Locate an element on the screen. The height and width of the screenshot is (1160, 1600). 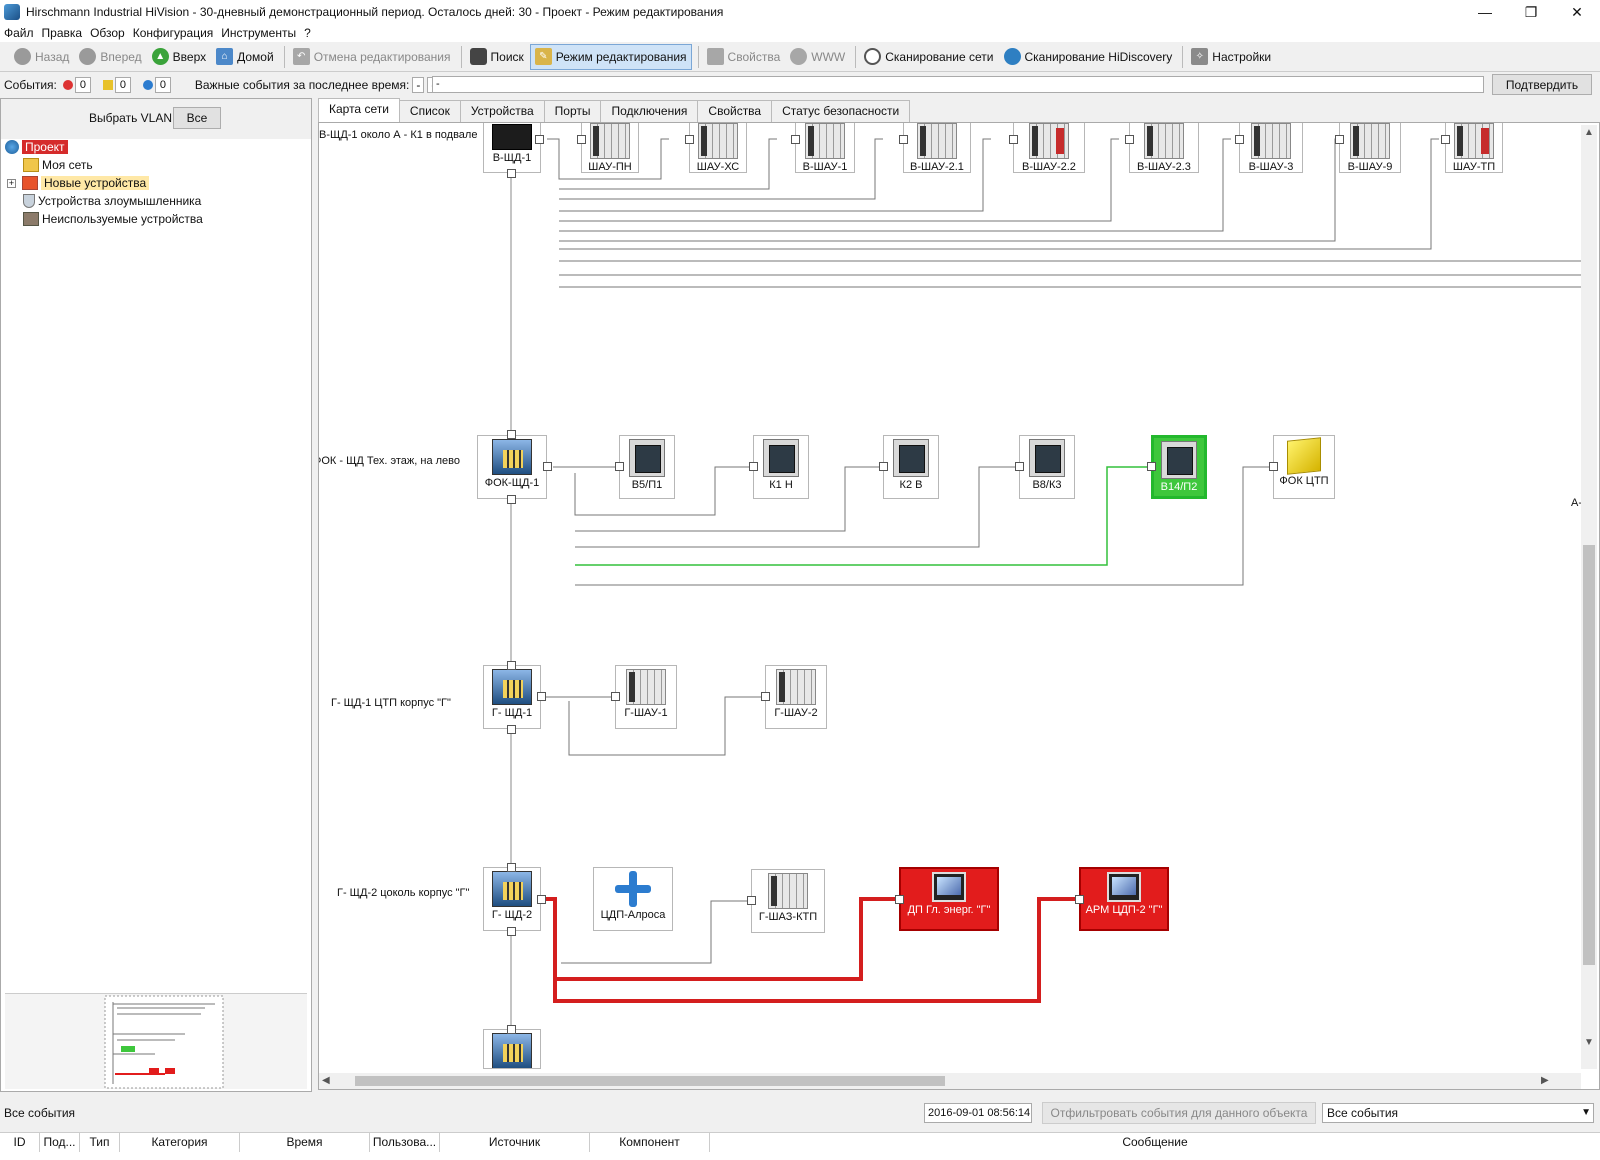
device-shau-pn: ШАУ-ПН is located at coordinates (610, 148).